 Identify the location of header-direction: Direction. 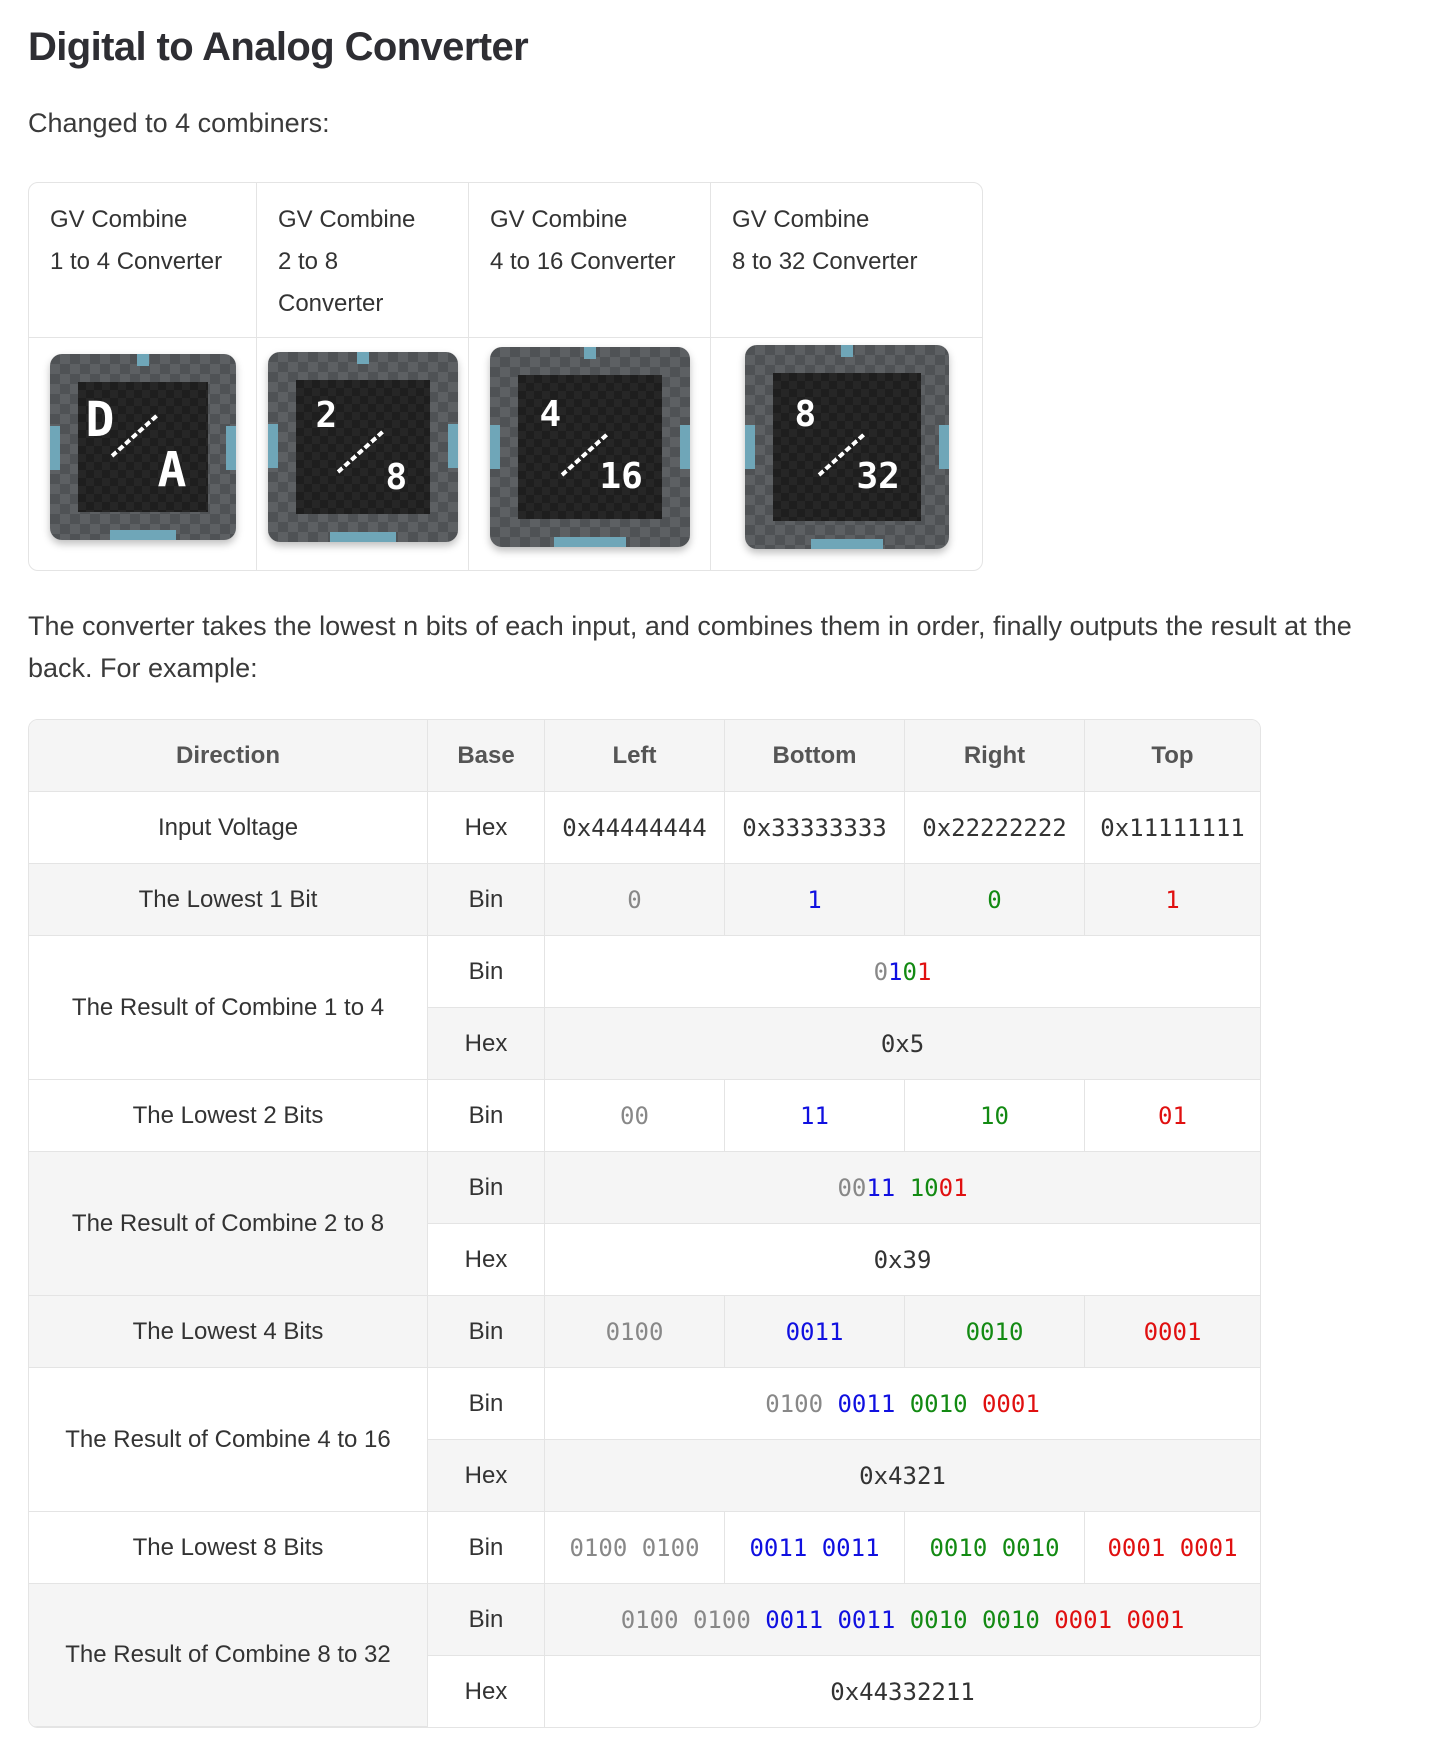
(228, 756).